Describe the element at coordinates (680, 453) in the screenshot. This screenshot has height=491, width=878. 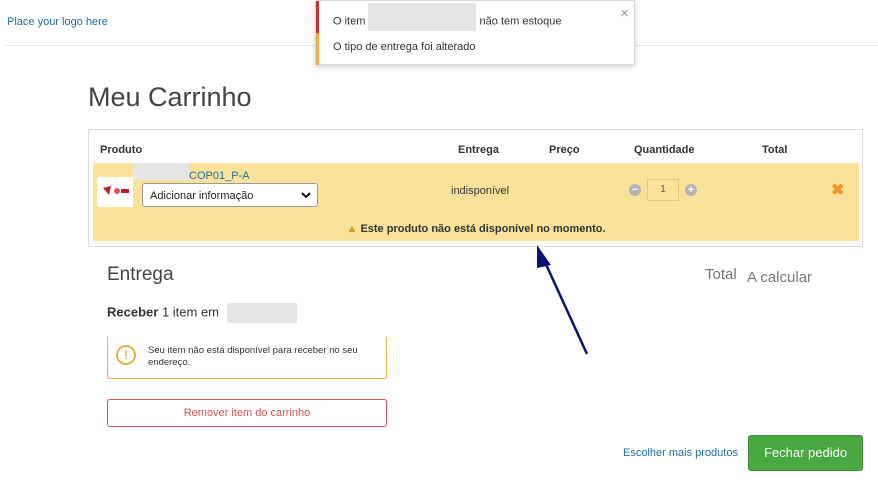
I see `choose-more-products-link: Escolher mais produtos` at that location.